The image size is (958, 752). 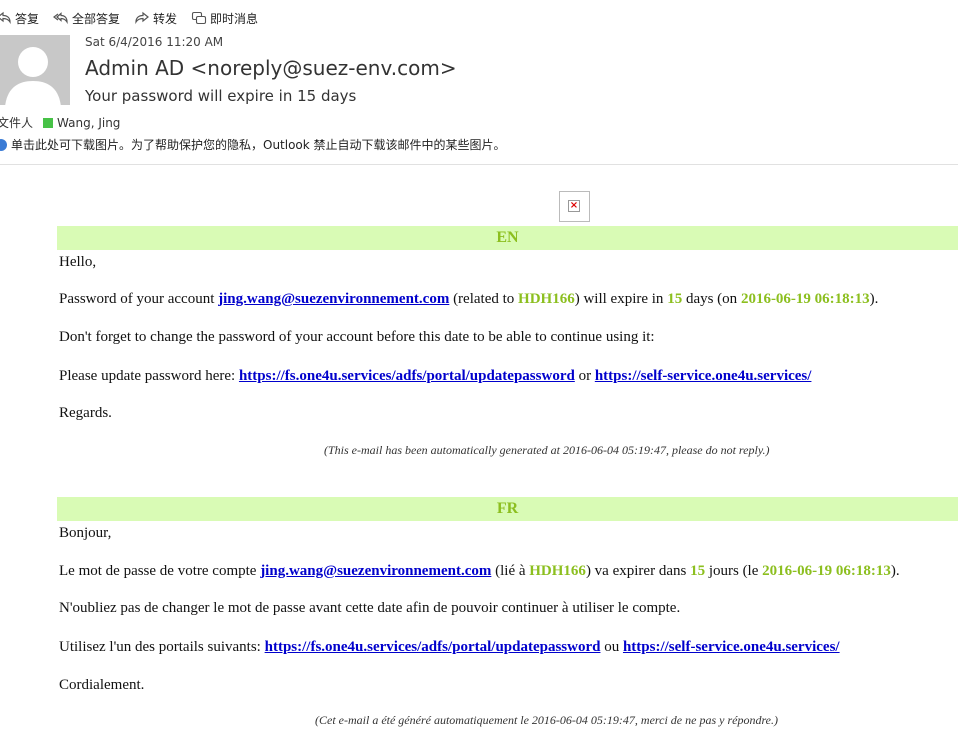 I want to click on fr-account-link: jing.wang@suezenvironnement.com, so click(x=375, y=571).